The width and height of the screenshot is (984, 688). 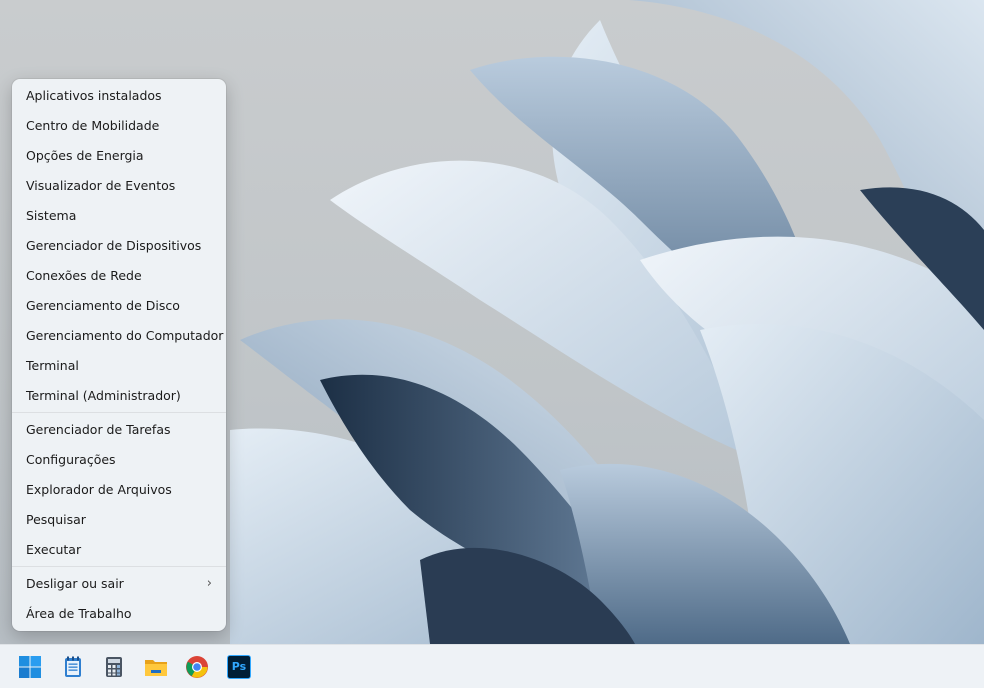 What do you see at coordinates (75, 583) in the screenshot?
I see `menu-item-shutdown-label: Desligar ou sair` at bounding box center [75, 583].